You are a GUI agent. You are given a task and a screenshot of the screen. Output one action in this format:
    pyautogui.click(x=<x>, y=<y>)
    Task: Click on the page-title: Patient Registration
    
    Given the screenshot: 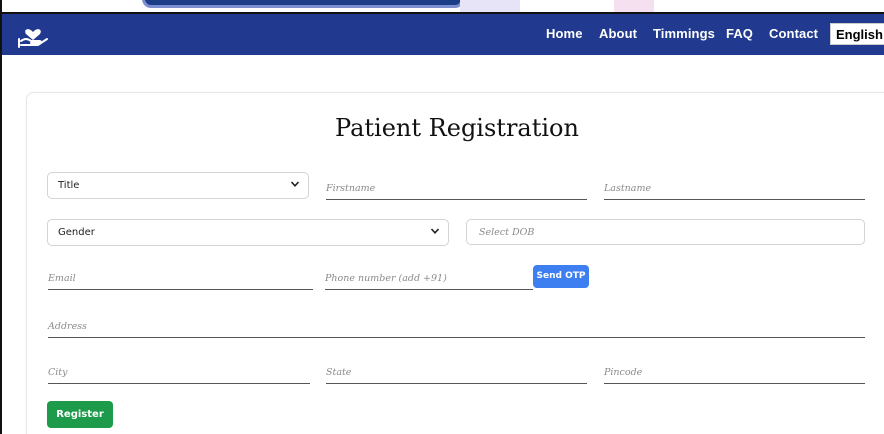 What is the action you would take?
    pyautogui.click(x=457, y=128)
    